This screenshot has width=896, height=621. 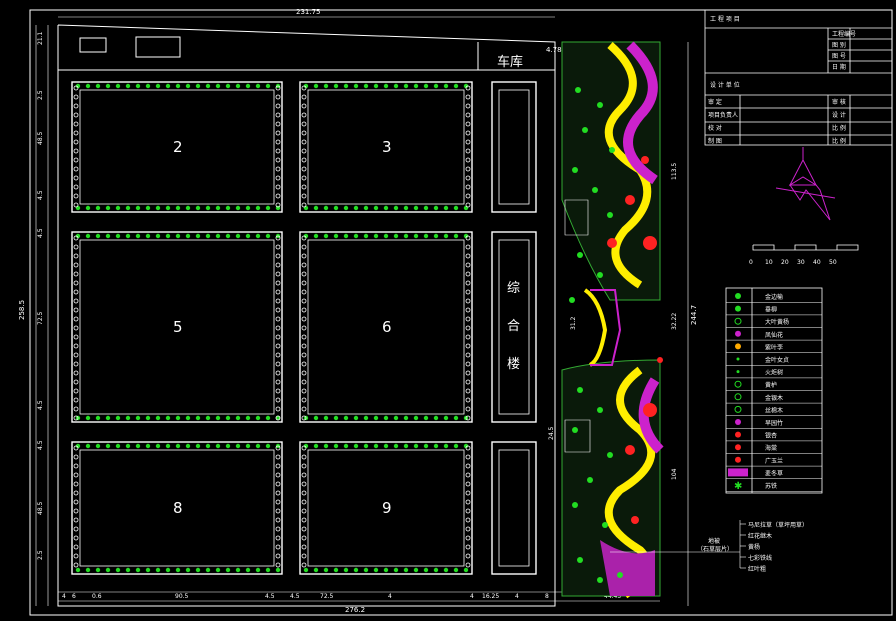 I want to click on legend-label: 丝棉木, so click(x=774, y=410).